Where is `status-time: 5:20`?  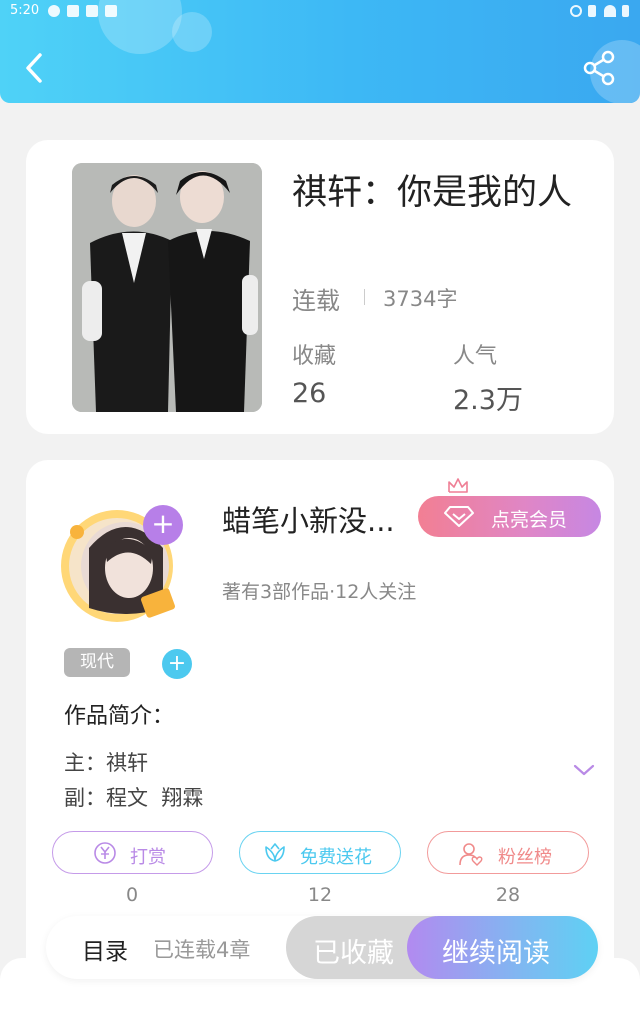
status-time: 5:20 is located at coordinates (25, 10).